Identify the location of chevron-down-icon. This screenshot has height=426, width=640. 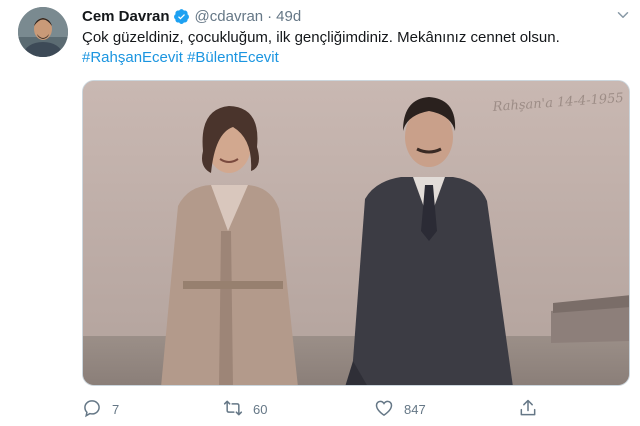
(623, 15).